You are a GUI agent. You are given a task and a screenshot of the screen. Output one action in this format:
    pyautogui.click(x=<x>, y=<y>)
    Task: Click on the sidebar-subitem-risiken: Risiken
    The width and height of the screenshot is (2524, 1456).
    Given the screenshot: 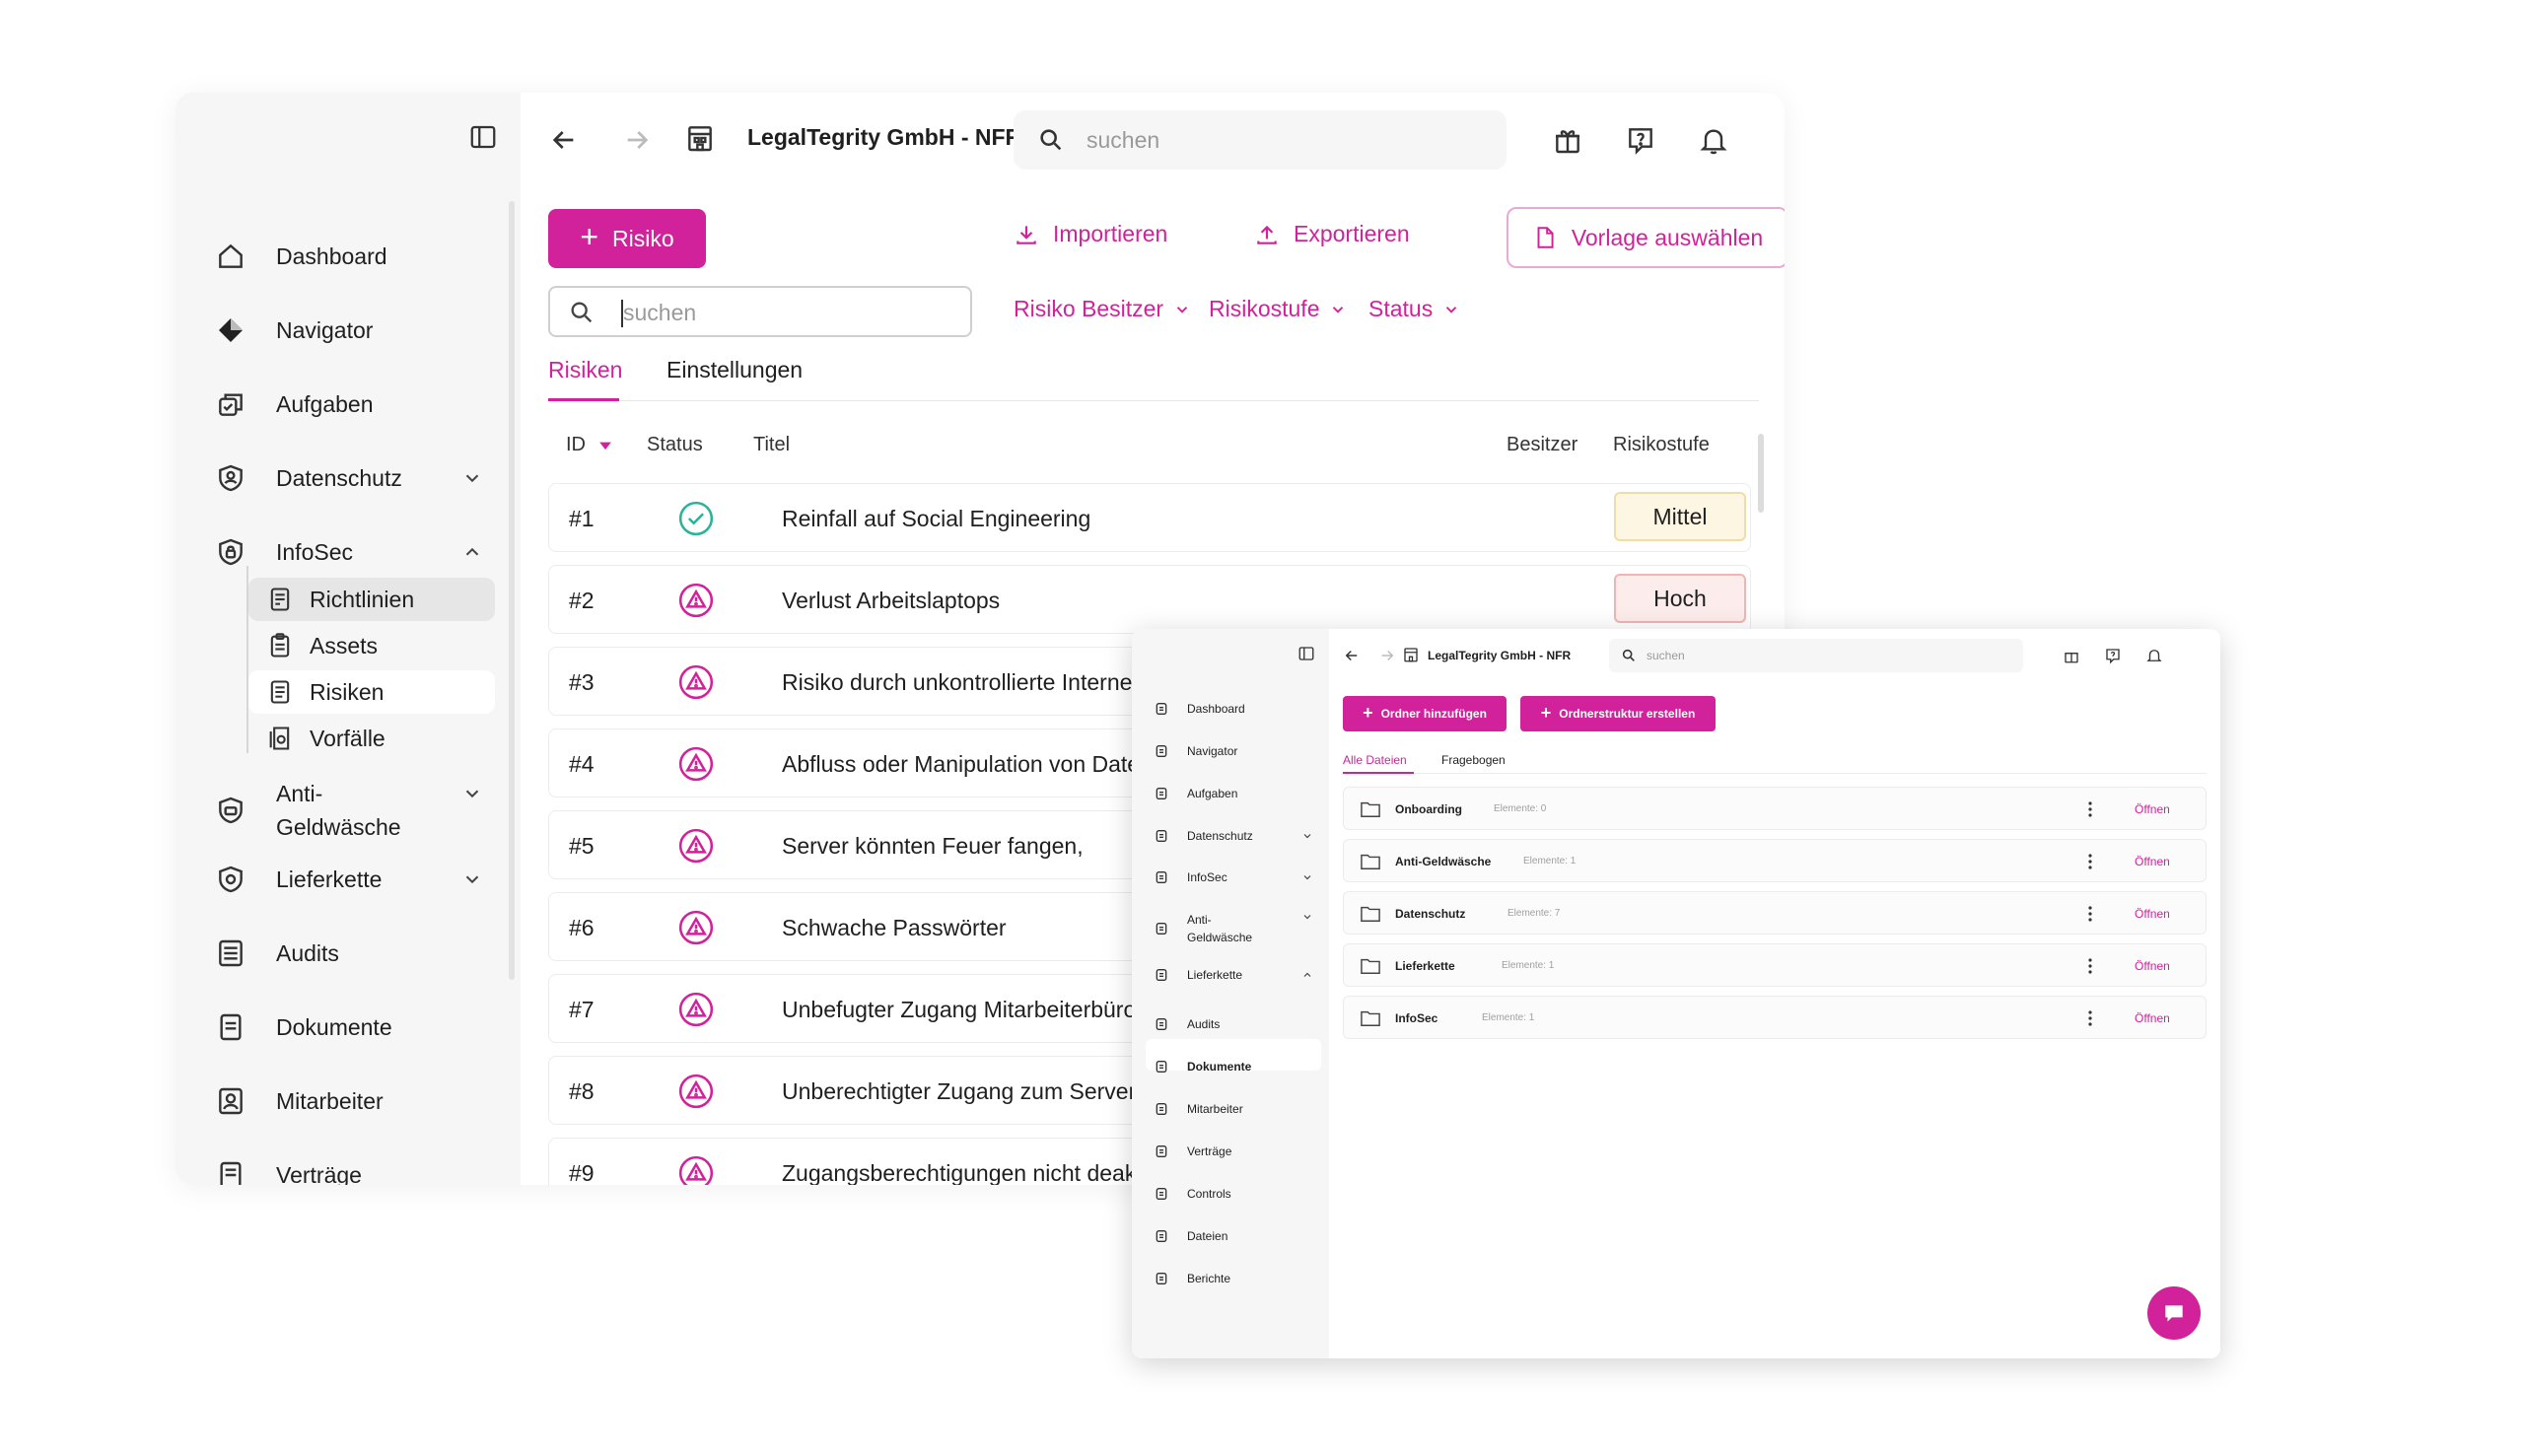 What is the action you would take?
    pyautogui.click(x=372, y=692)
    